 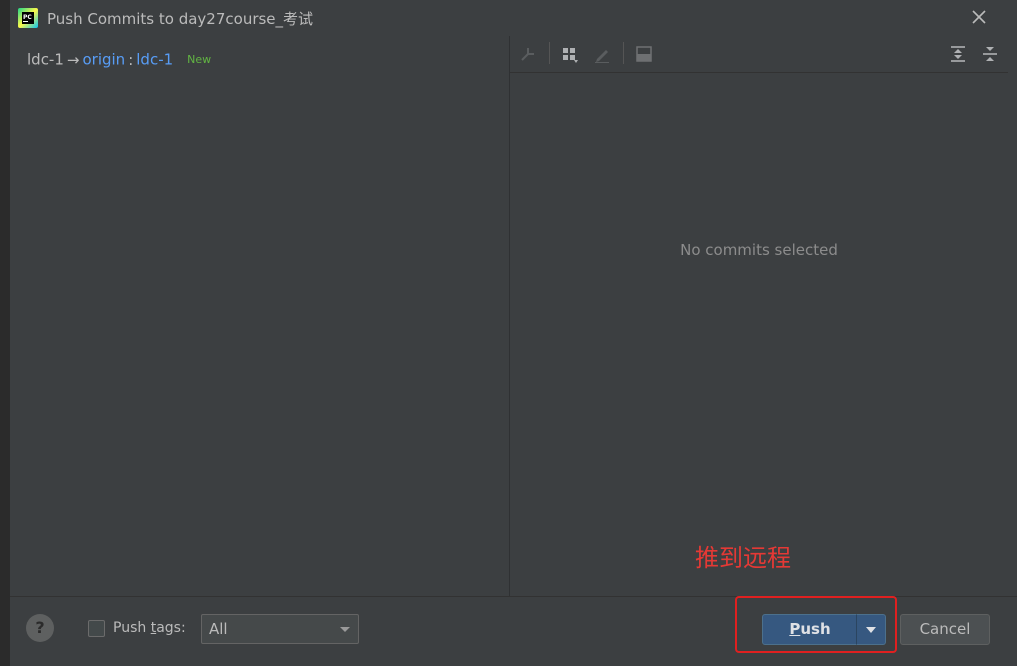 I want to click on branch-push-row: ldc-1 → origin: ldc-1 New, so click(x=119, y=59).